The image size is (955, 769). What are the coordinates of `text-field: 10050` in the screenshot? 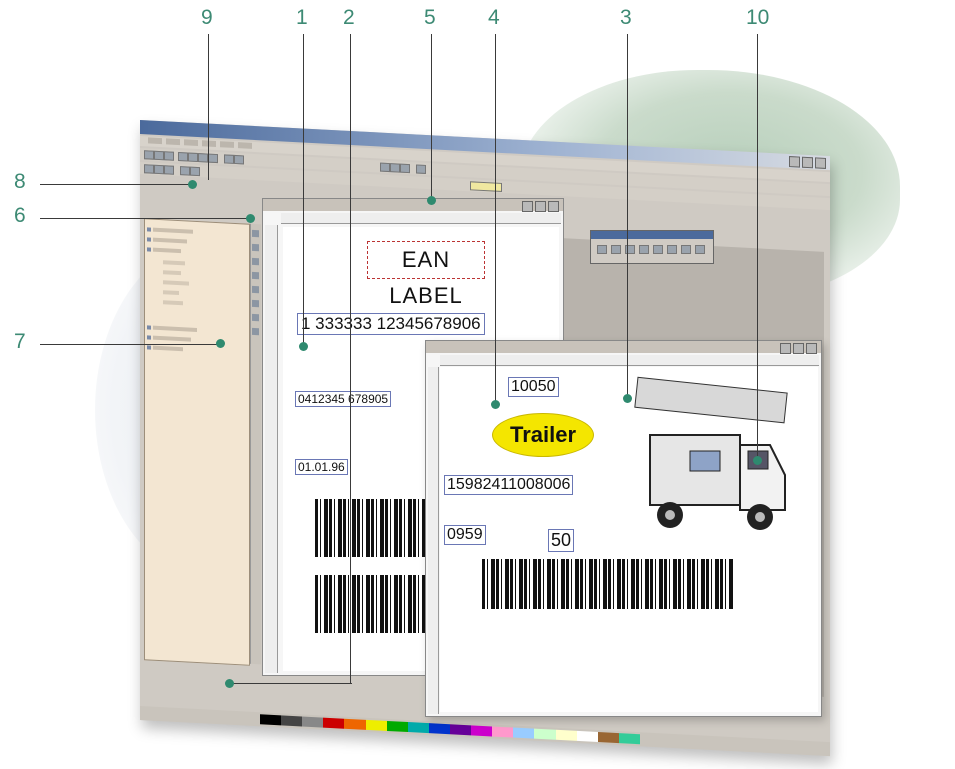 It's located at (533, 387).